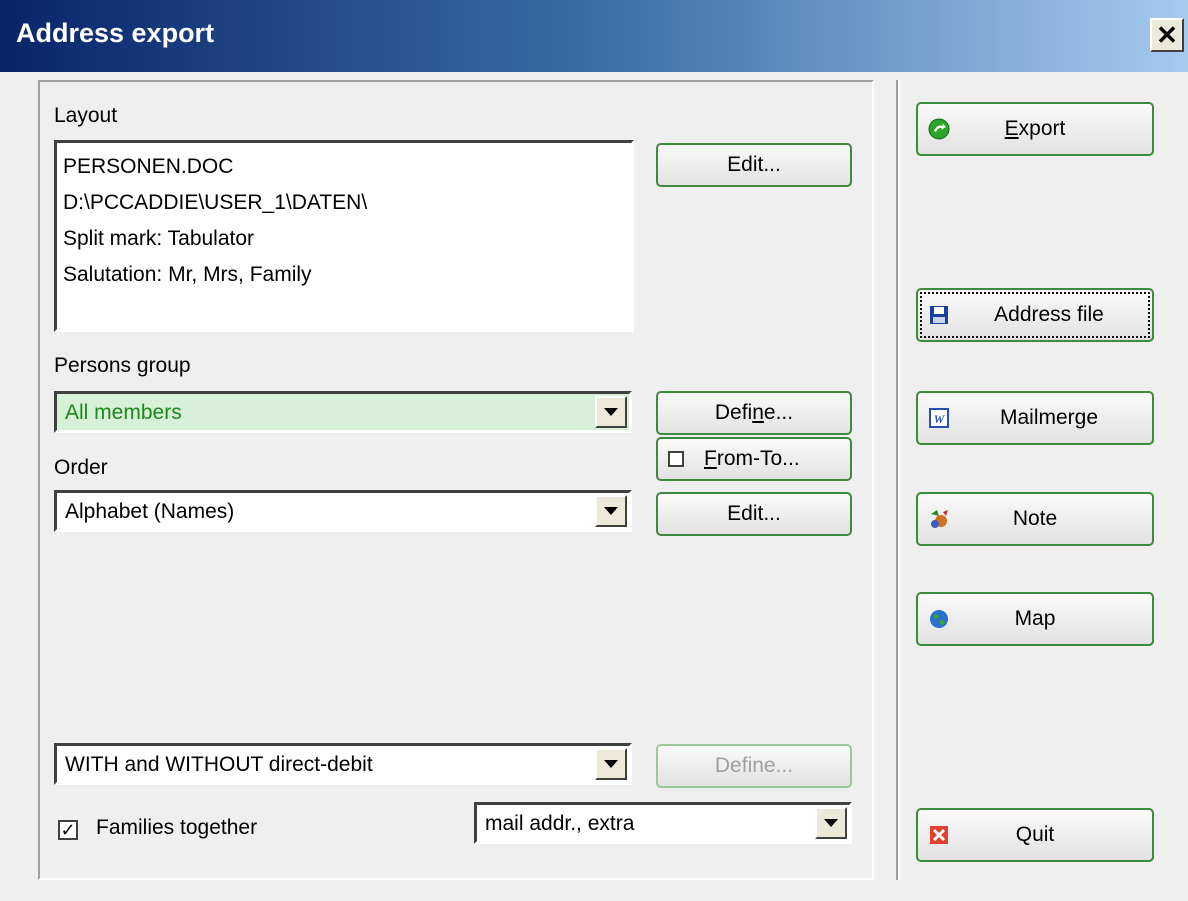 Image resolution: width=1188 pixels, height=901 pixels. I want to click on order-label: Order, so click(81, 467).